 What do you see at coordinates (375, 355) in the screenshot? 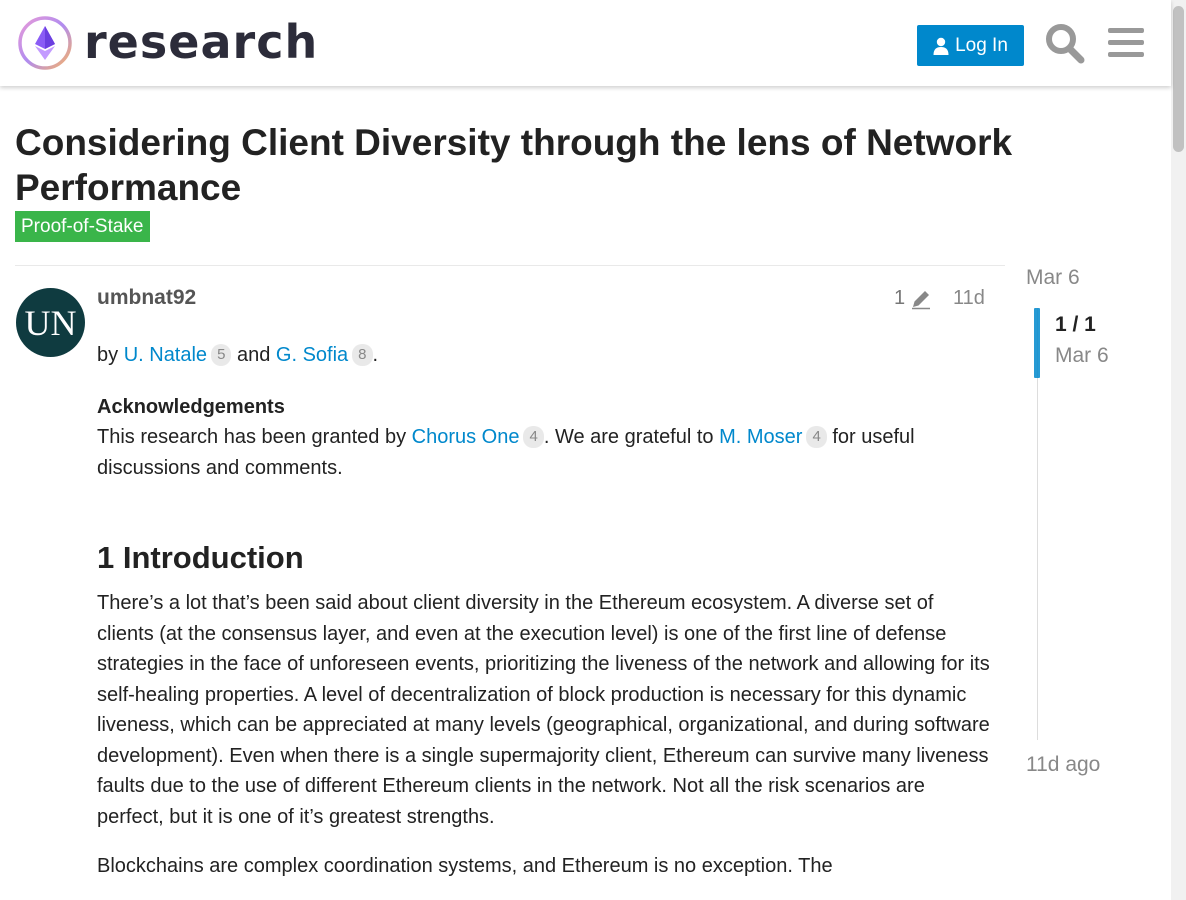
I see `byline-end: .` at bounding box center [375, 355].